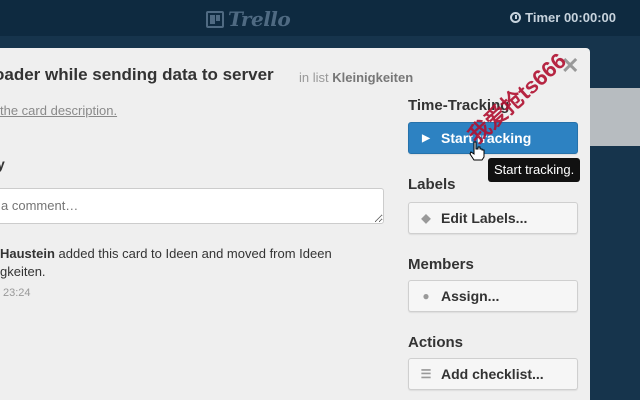 The image size is (640, 400). I want to click on trello-logo: Trello, so click(248, 19).